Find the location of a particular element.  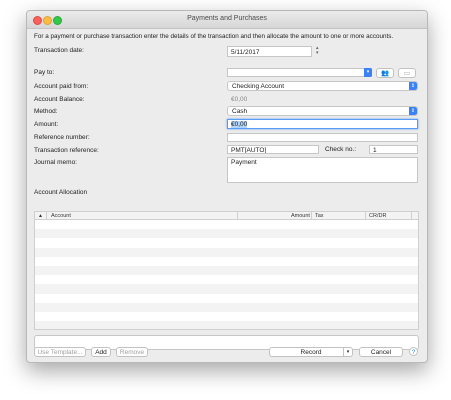

account-paid-from-select: Checking Account ⇕ is located at coordinates (322, 86).